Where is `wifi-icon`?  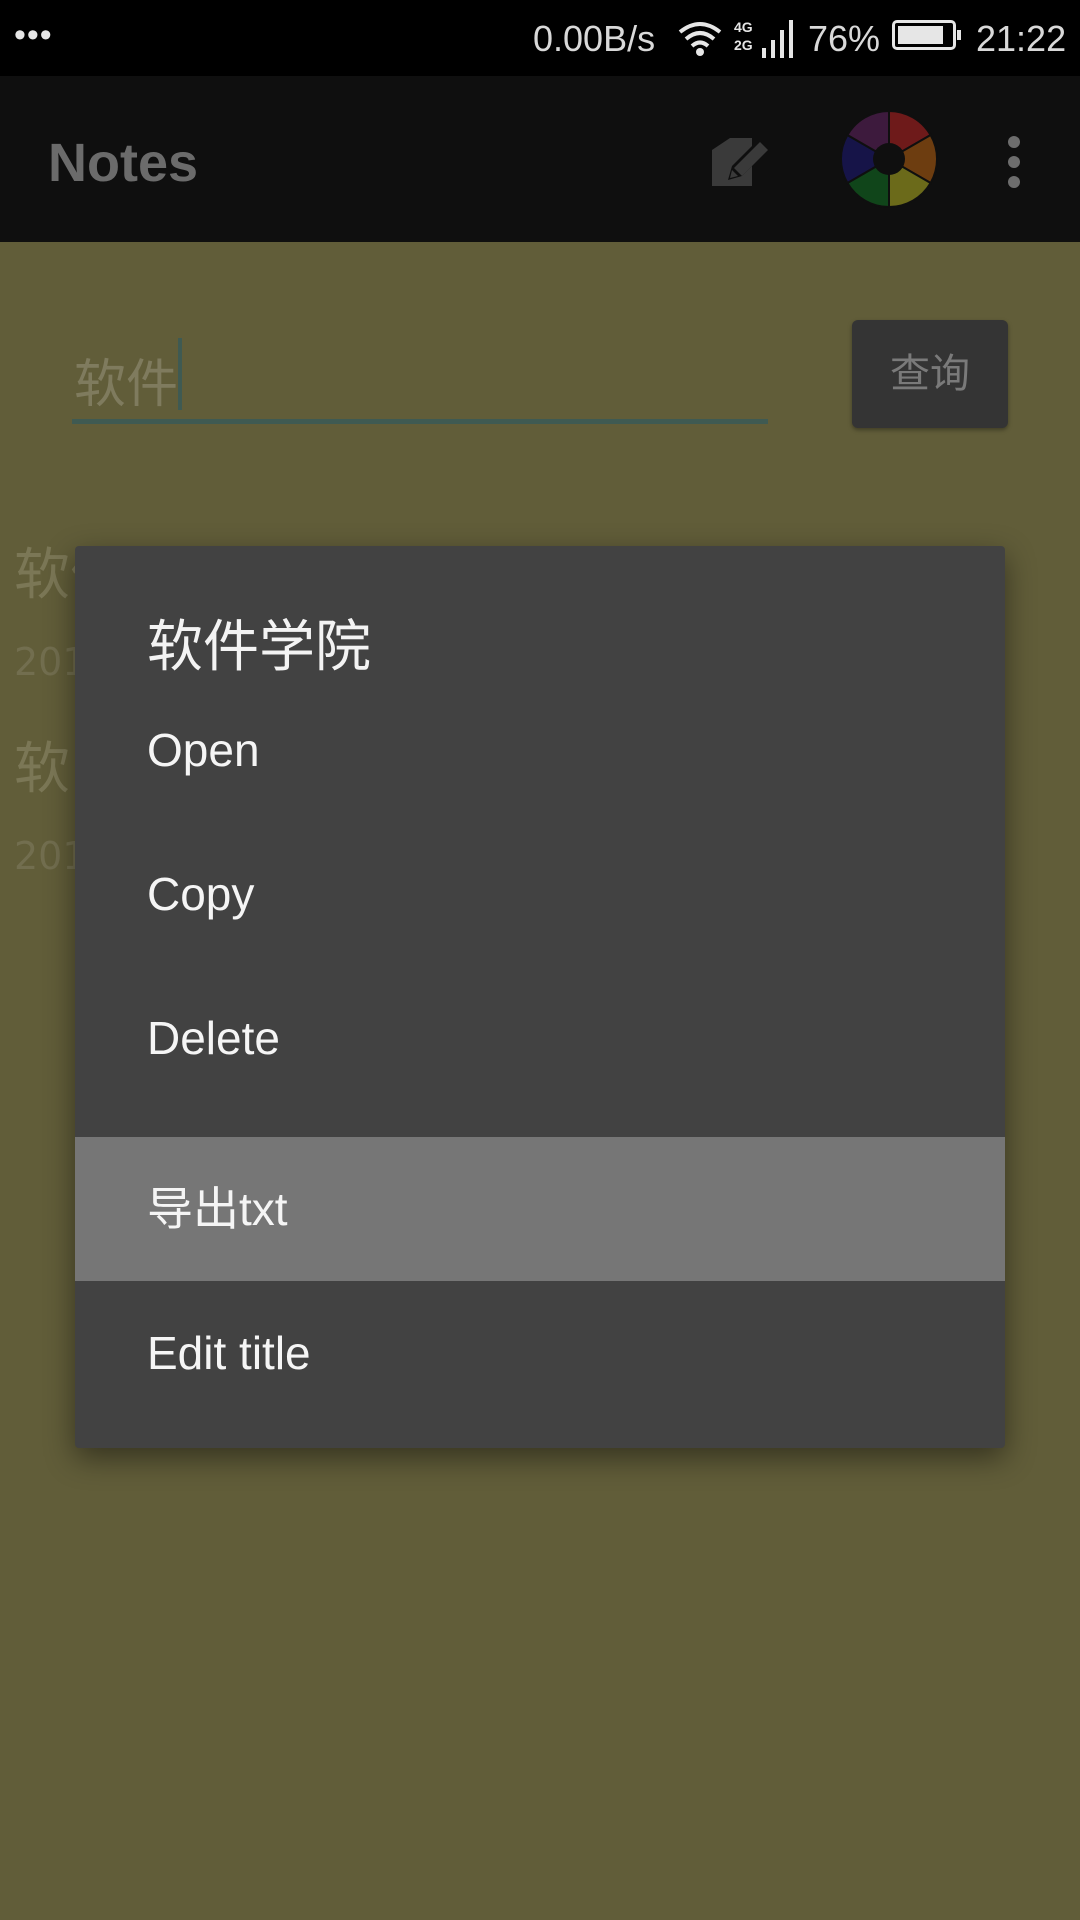 wifi-icon is located at coordinates (700, 39).